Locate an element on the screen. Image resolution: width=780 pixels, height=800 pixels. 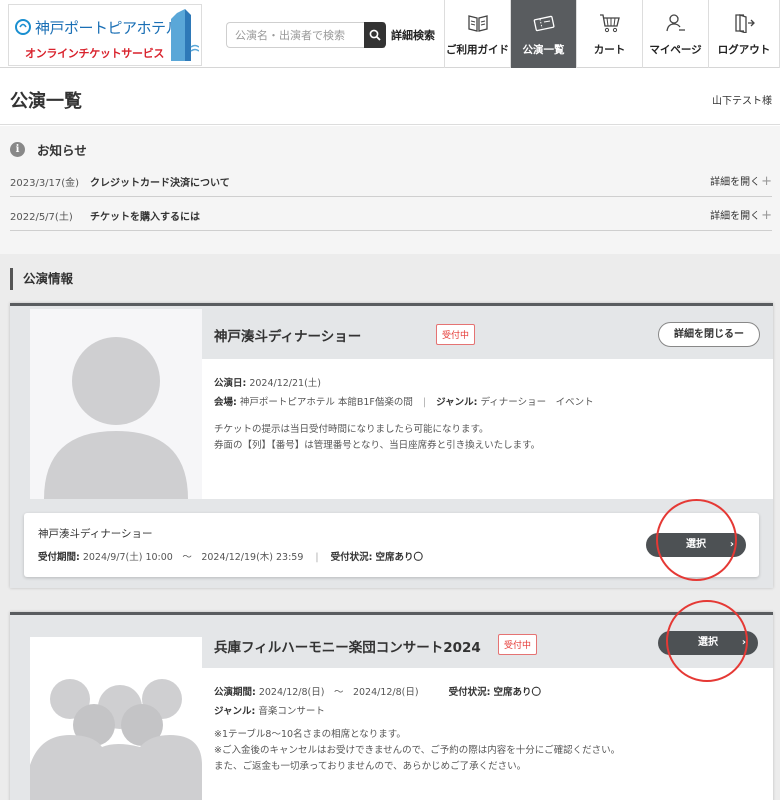
event-description-1: チケットの提示は当日受付時間になりましたら可能になります。 is located at coordinates (351, 429).